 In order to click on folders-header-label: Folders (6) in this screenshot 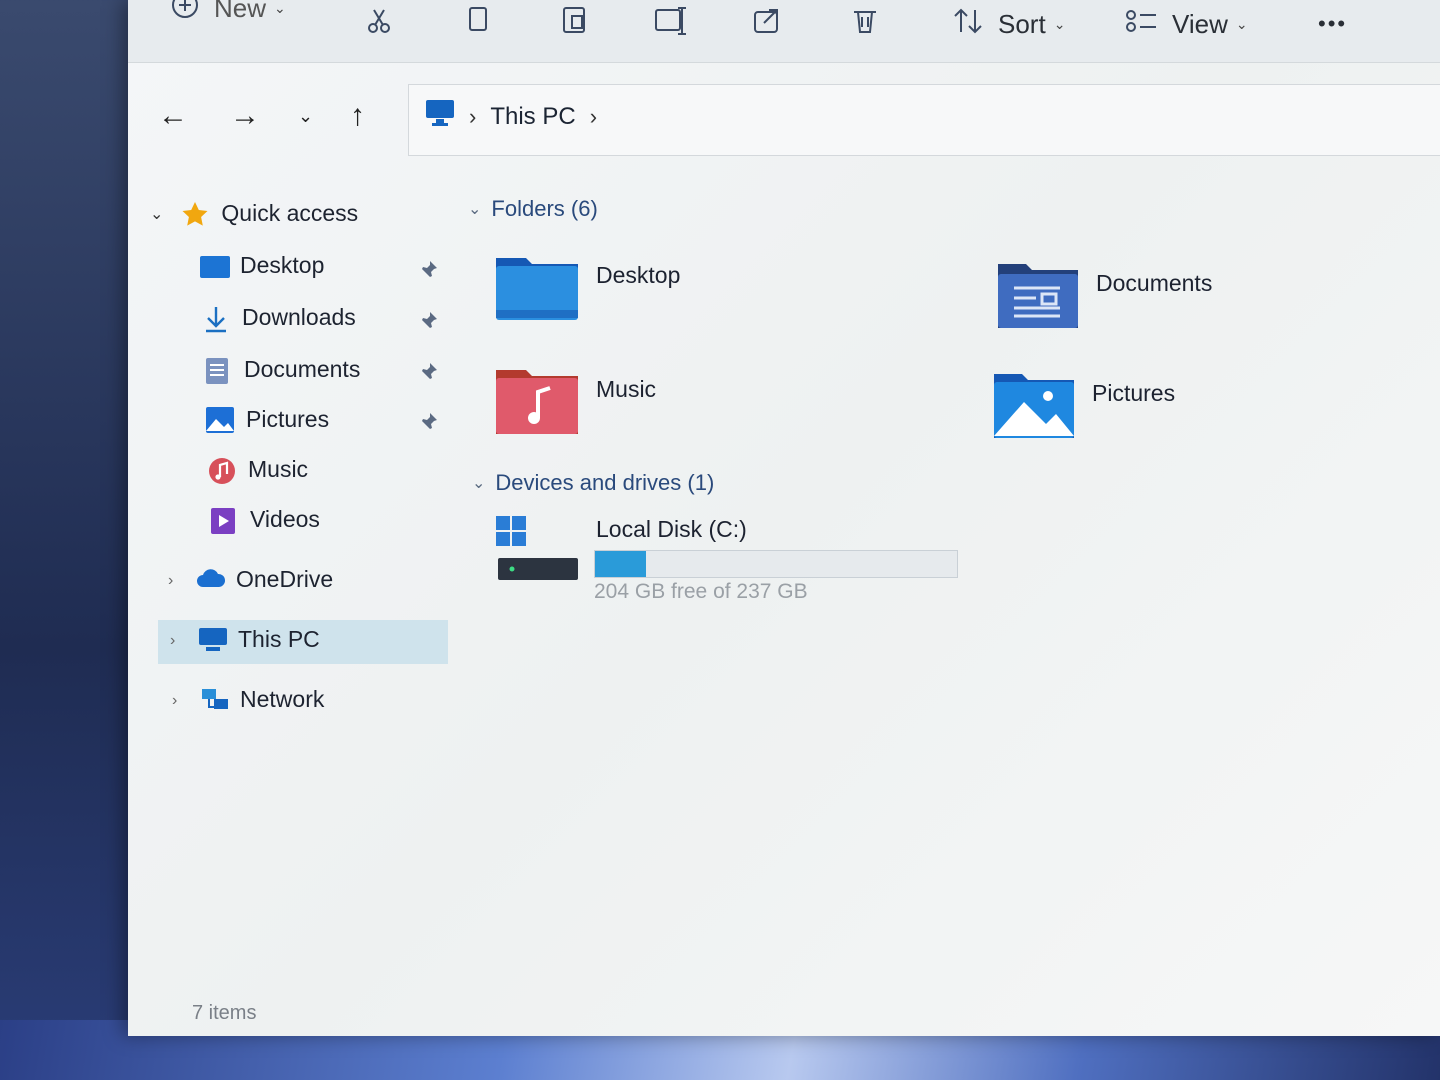, I will do `click(544, 208)`.